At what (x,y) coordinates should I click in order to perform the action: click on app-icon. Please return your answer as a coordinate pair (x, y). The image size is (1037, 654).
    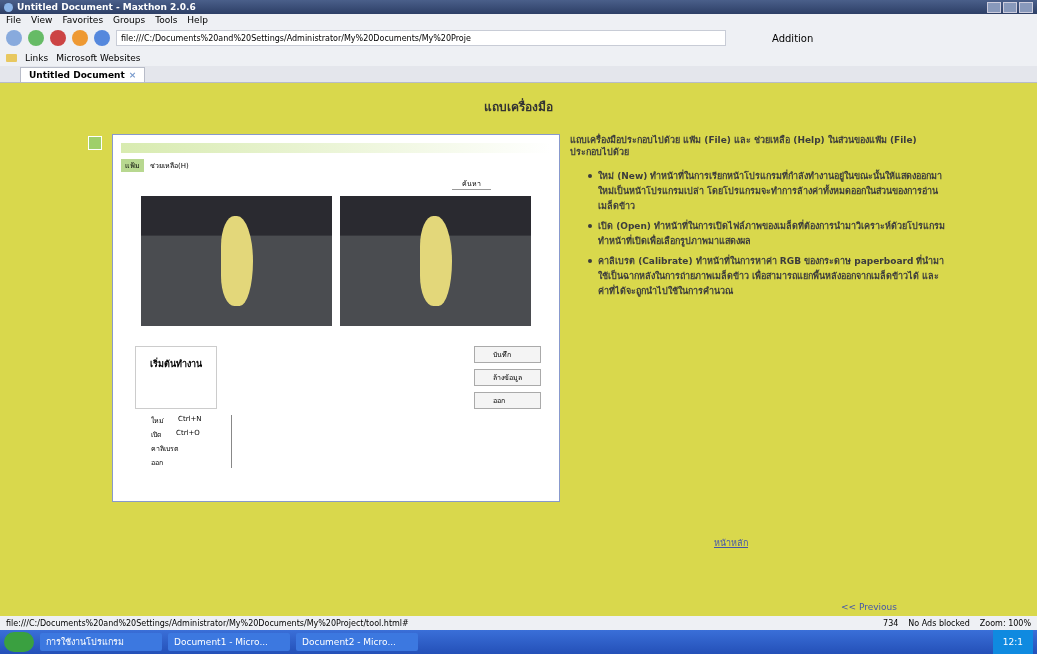
    Looking at the image, I should click on (8, 7).